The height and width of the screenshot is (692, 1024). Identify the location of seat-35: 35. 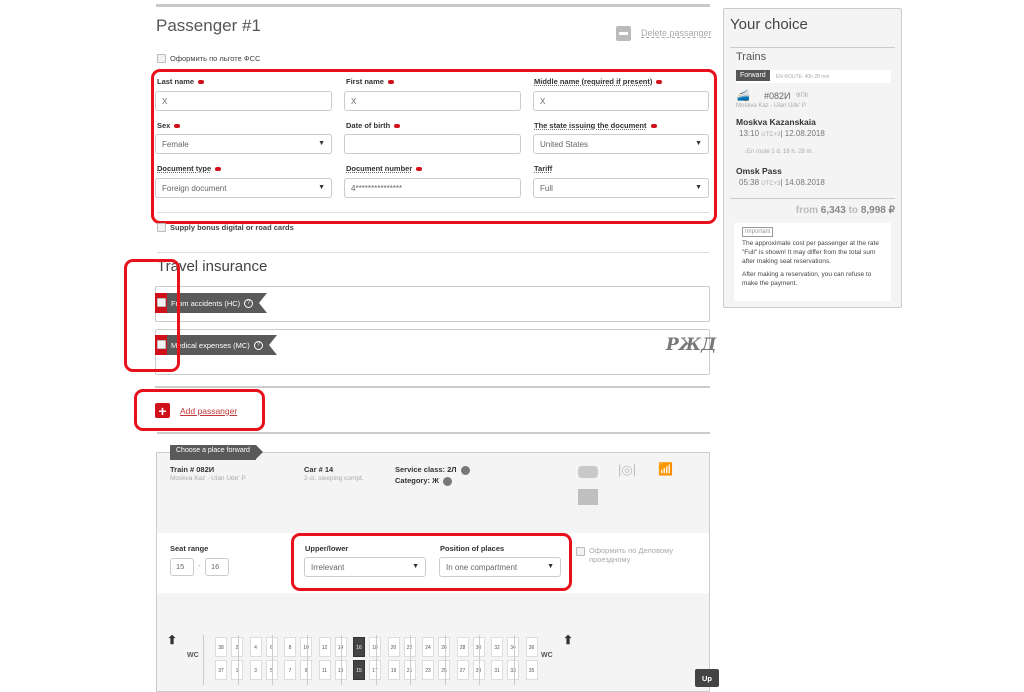
(531, 670).